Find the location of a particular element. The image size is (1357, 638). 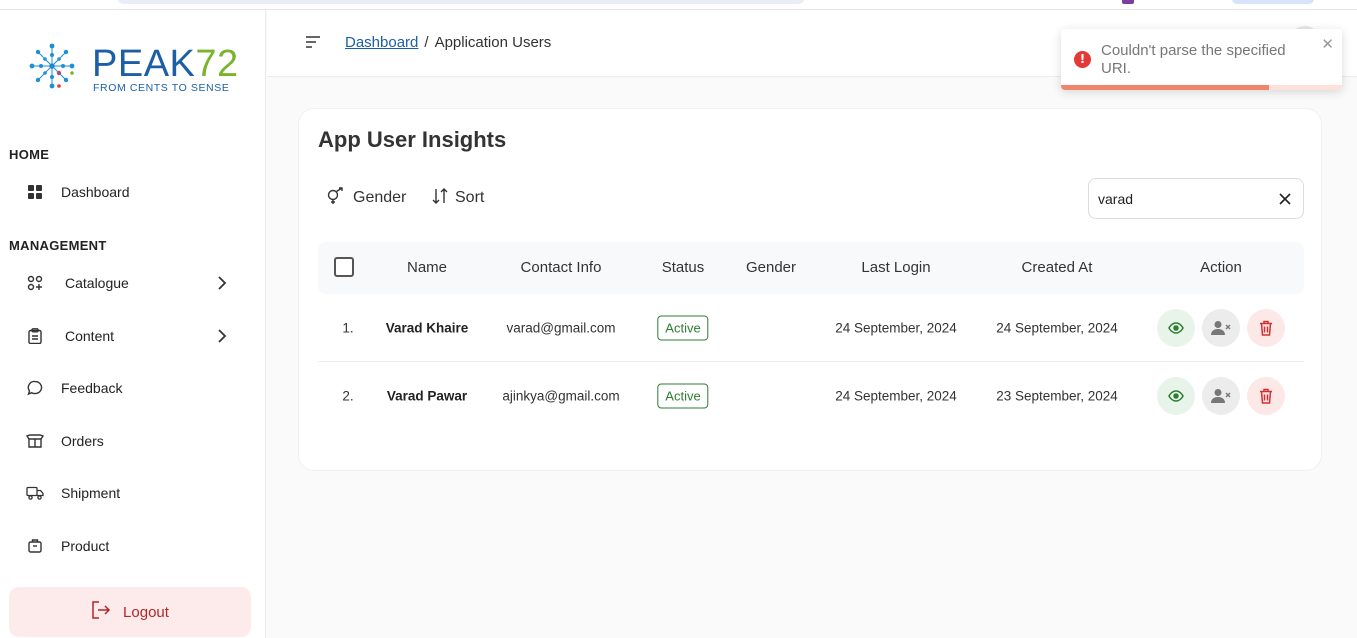

gender-filter-button: Gender is located at coordinates (366, 198).